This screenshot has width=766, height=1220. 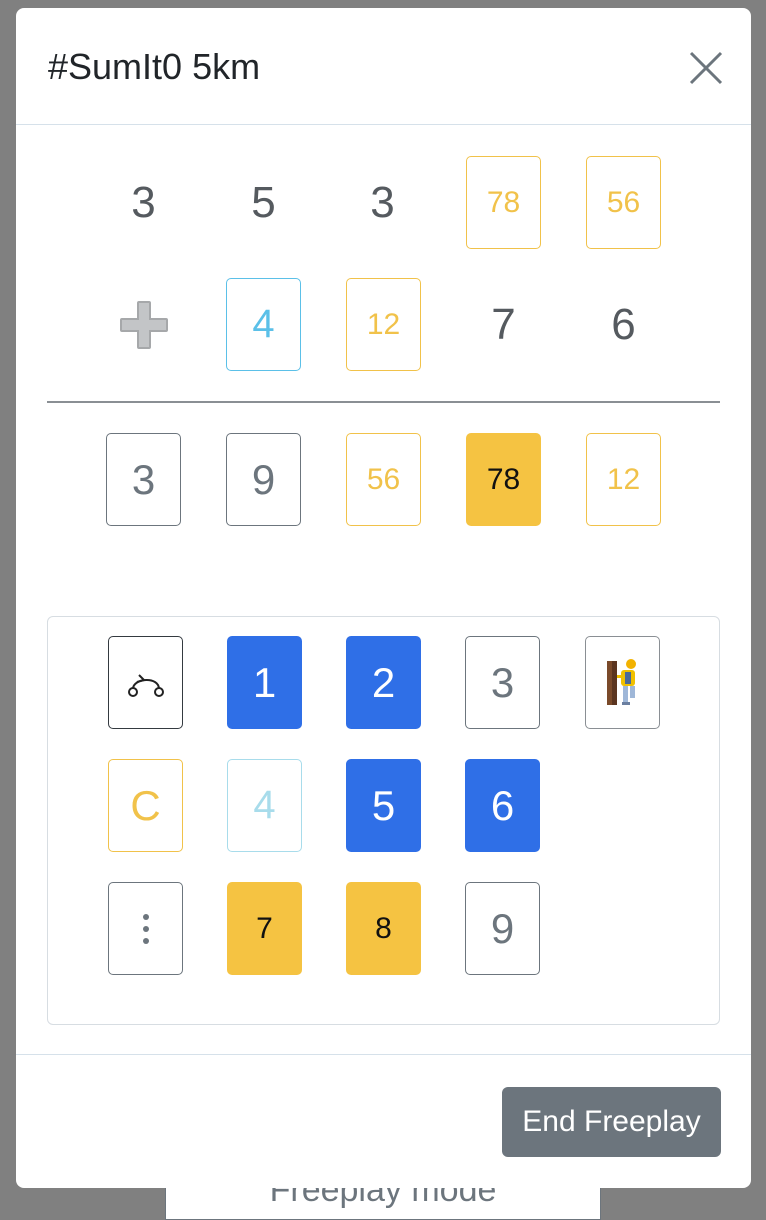 I want to click on close-icon, so click(x=706, y=68).